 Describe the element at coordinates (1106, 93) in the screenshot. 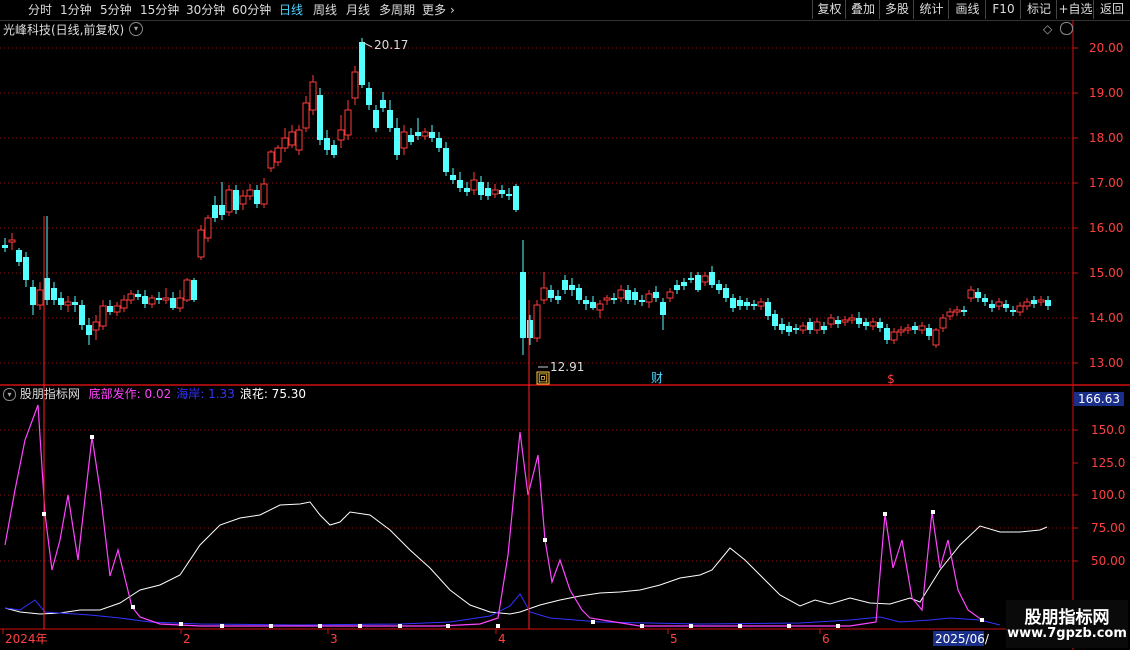

I see `price-tick-label-1: 19.00` at that location.